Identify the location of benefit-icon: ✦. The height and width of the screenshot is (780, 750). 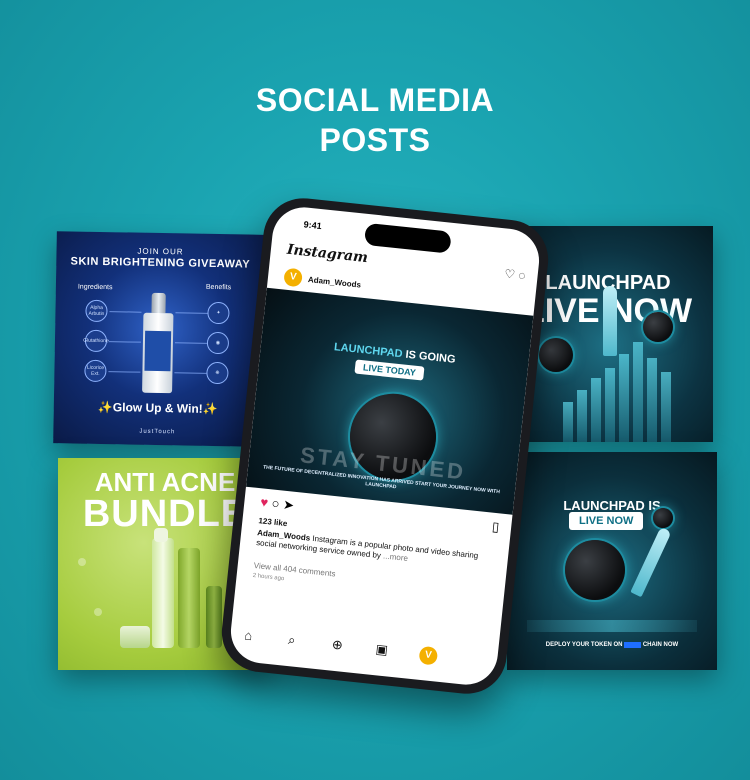
(218, 313).